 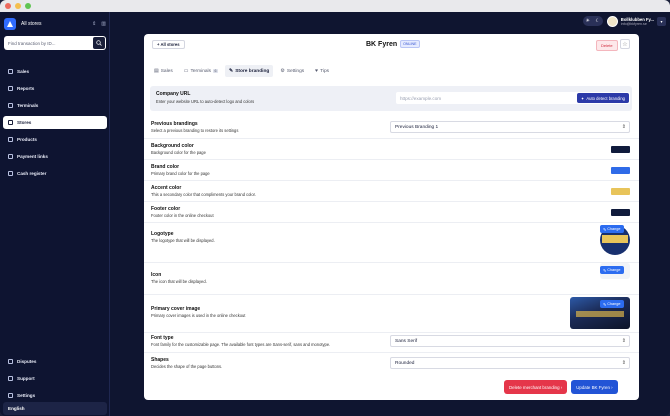 What do you see at coordinates (55, 88) in the screenshot?
I see `sidebar-item-reports: Reports` at bounding box center [55, 88].